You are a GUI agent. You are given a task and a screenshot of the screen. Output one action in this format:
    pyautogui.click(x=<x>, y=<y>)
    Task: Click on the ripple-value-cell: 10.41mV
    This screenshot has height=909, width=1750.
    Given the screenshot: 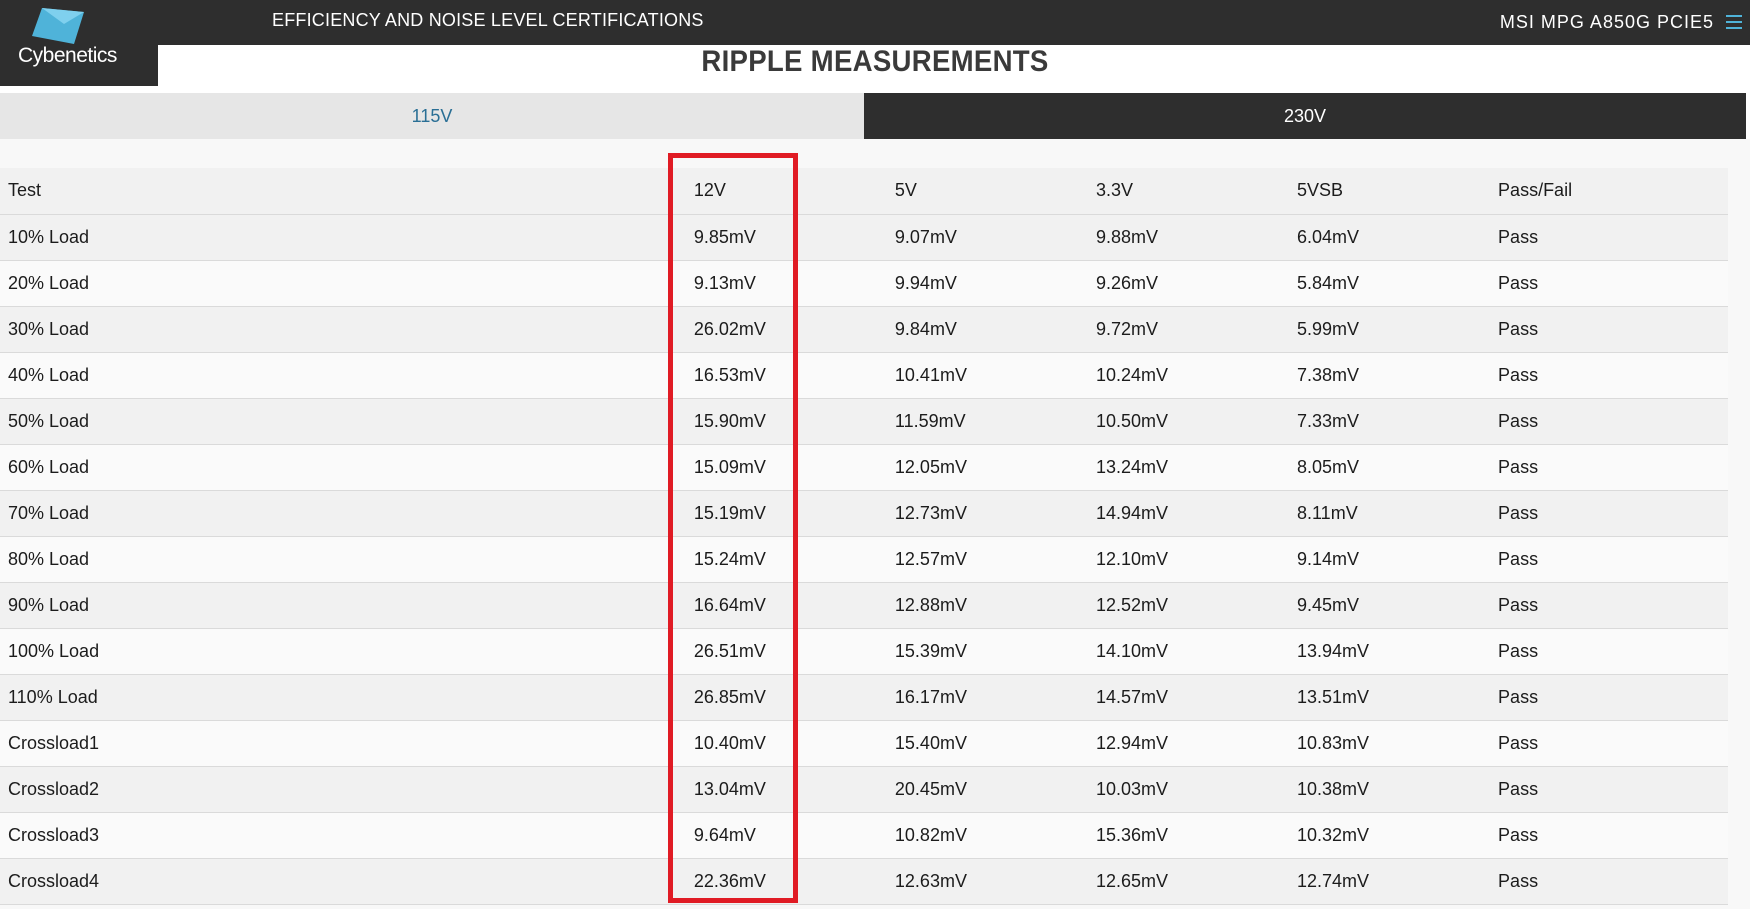 What is the action you would take?
    pyautogui.click(x=987, y=375)
    